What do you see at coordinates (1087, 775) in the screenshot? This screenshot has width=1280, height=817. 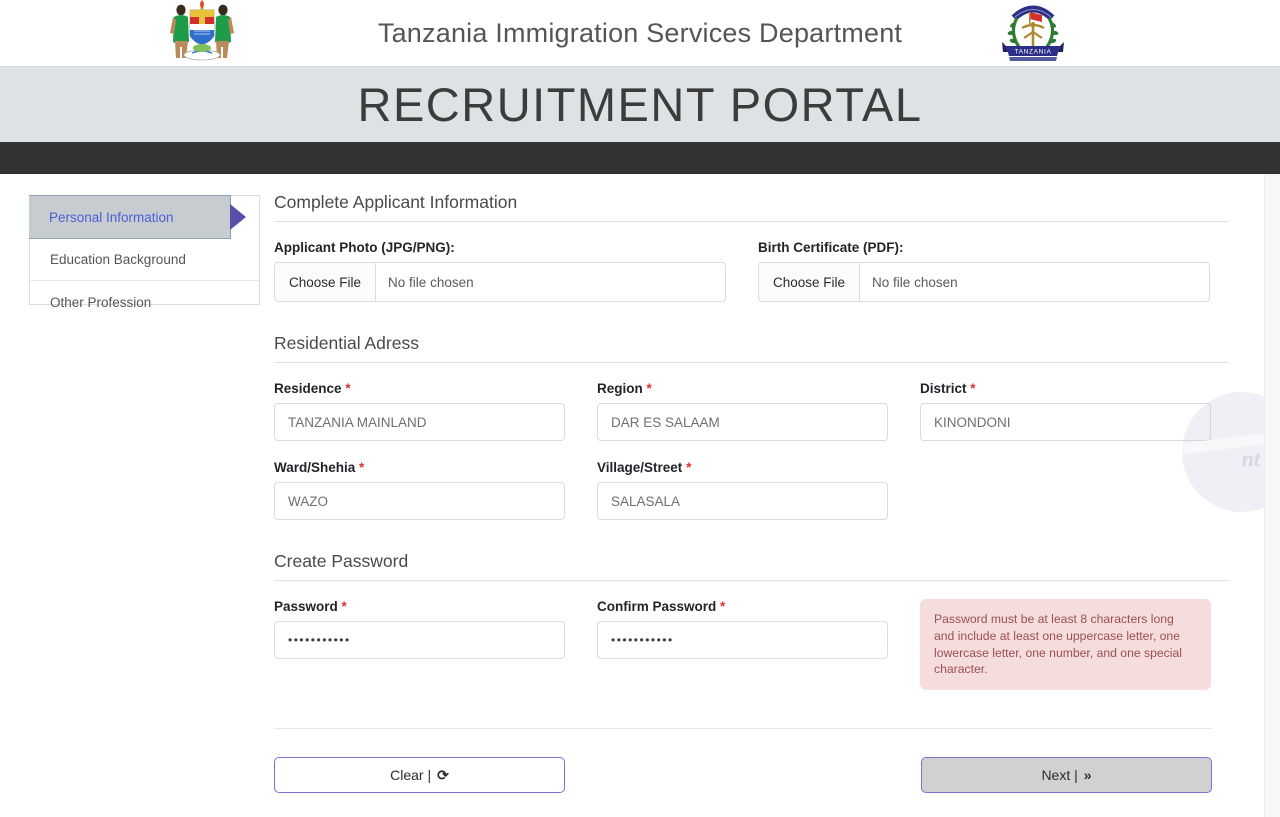 I see `chevron-double-right-icon: »` at bounding box center [1087, 775].